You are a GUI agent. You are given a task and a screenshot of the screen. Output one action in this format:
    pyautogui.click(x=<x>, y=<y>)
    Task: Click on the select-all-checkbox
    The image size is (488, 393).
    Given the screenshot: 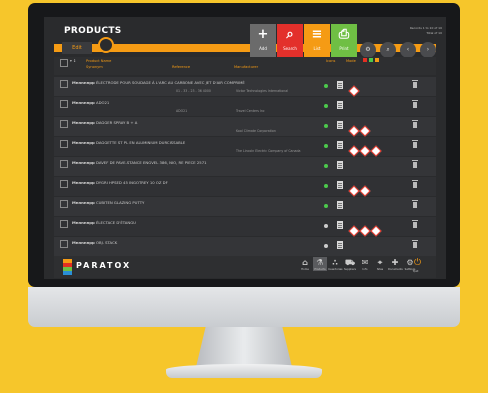 What is the action you would take?
    pyautogui.click(x=64, y=63)
    